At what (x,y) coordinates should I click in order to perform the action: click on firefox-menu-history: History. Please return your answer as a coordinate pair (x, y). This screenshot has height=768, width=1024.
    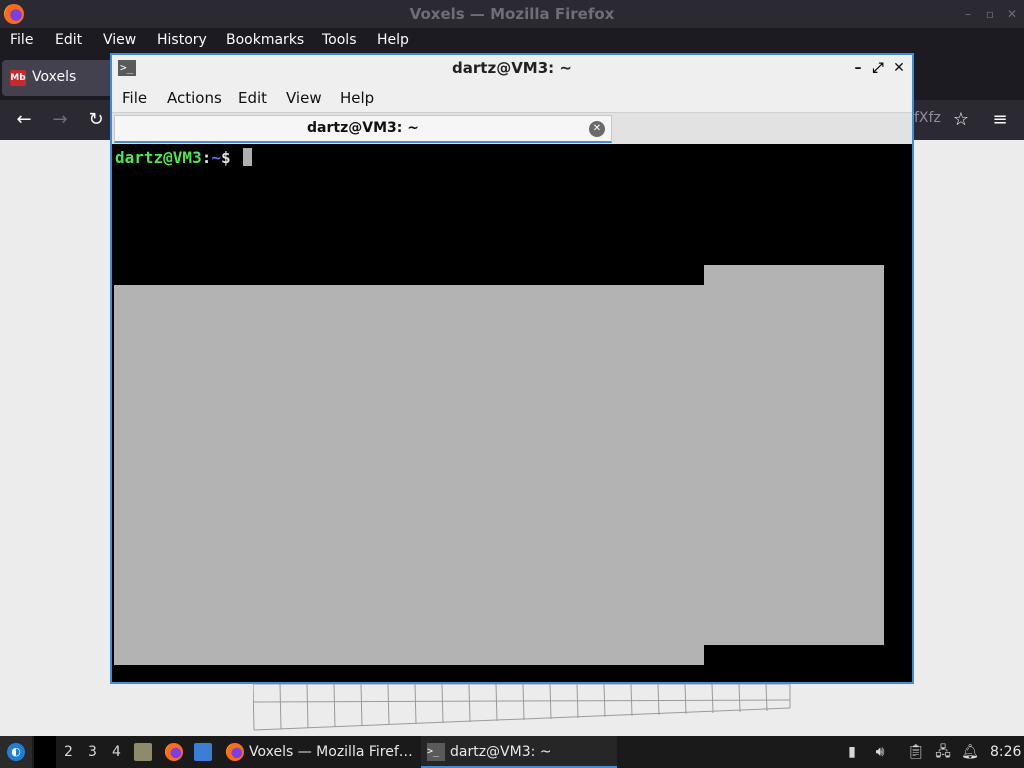
    Looking at the image, I should click on (182, 40).